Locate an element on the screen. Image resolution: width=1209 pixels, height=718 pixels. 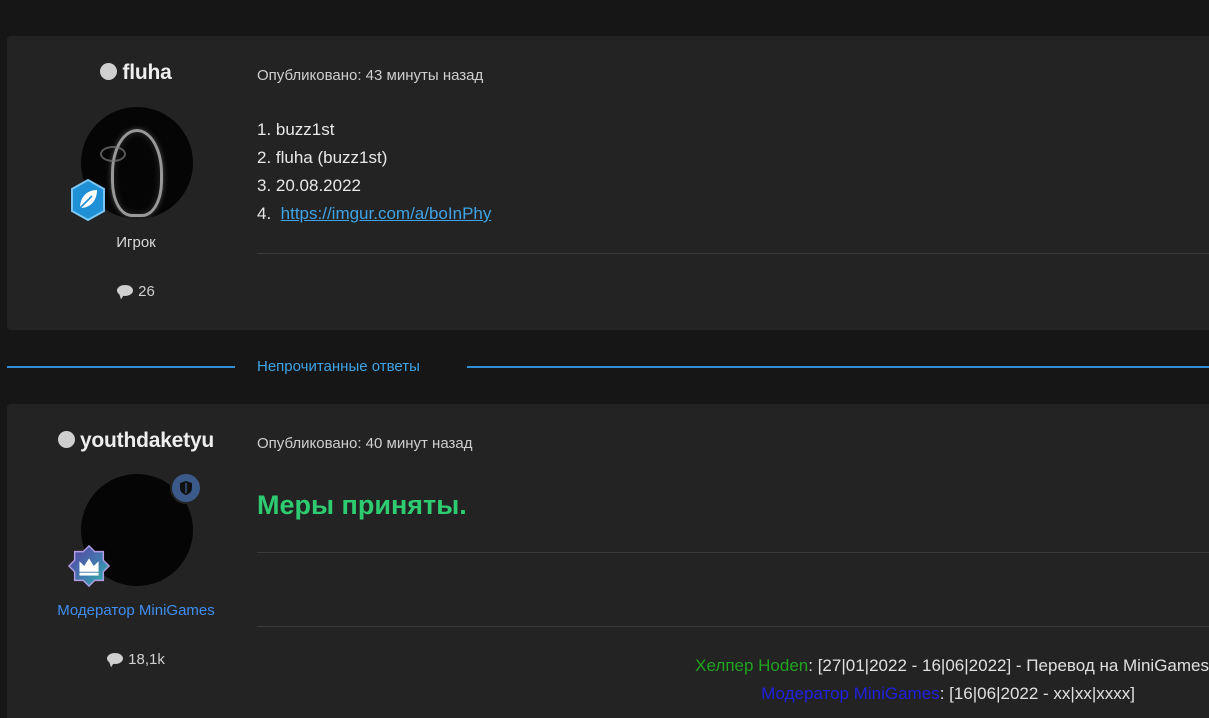
post-date: Опубликовано: 40 минут назад is located at coordinates (364, 443).